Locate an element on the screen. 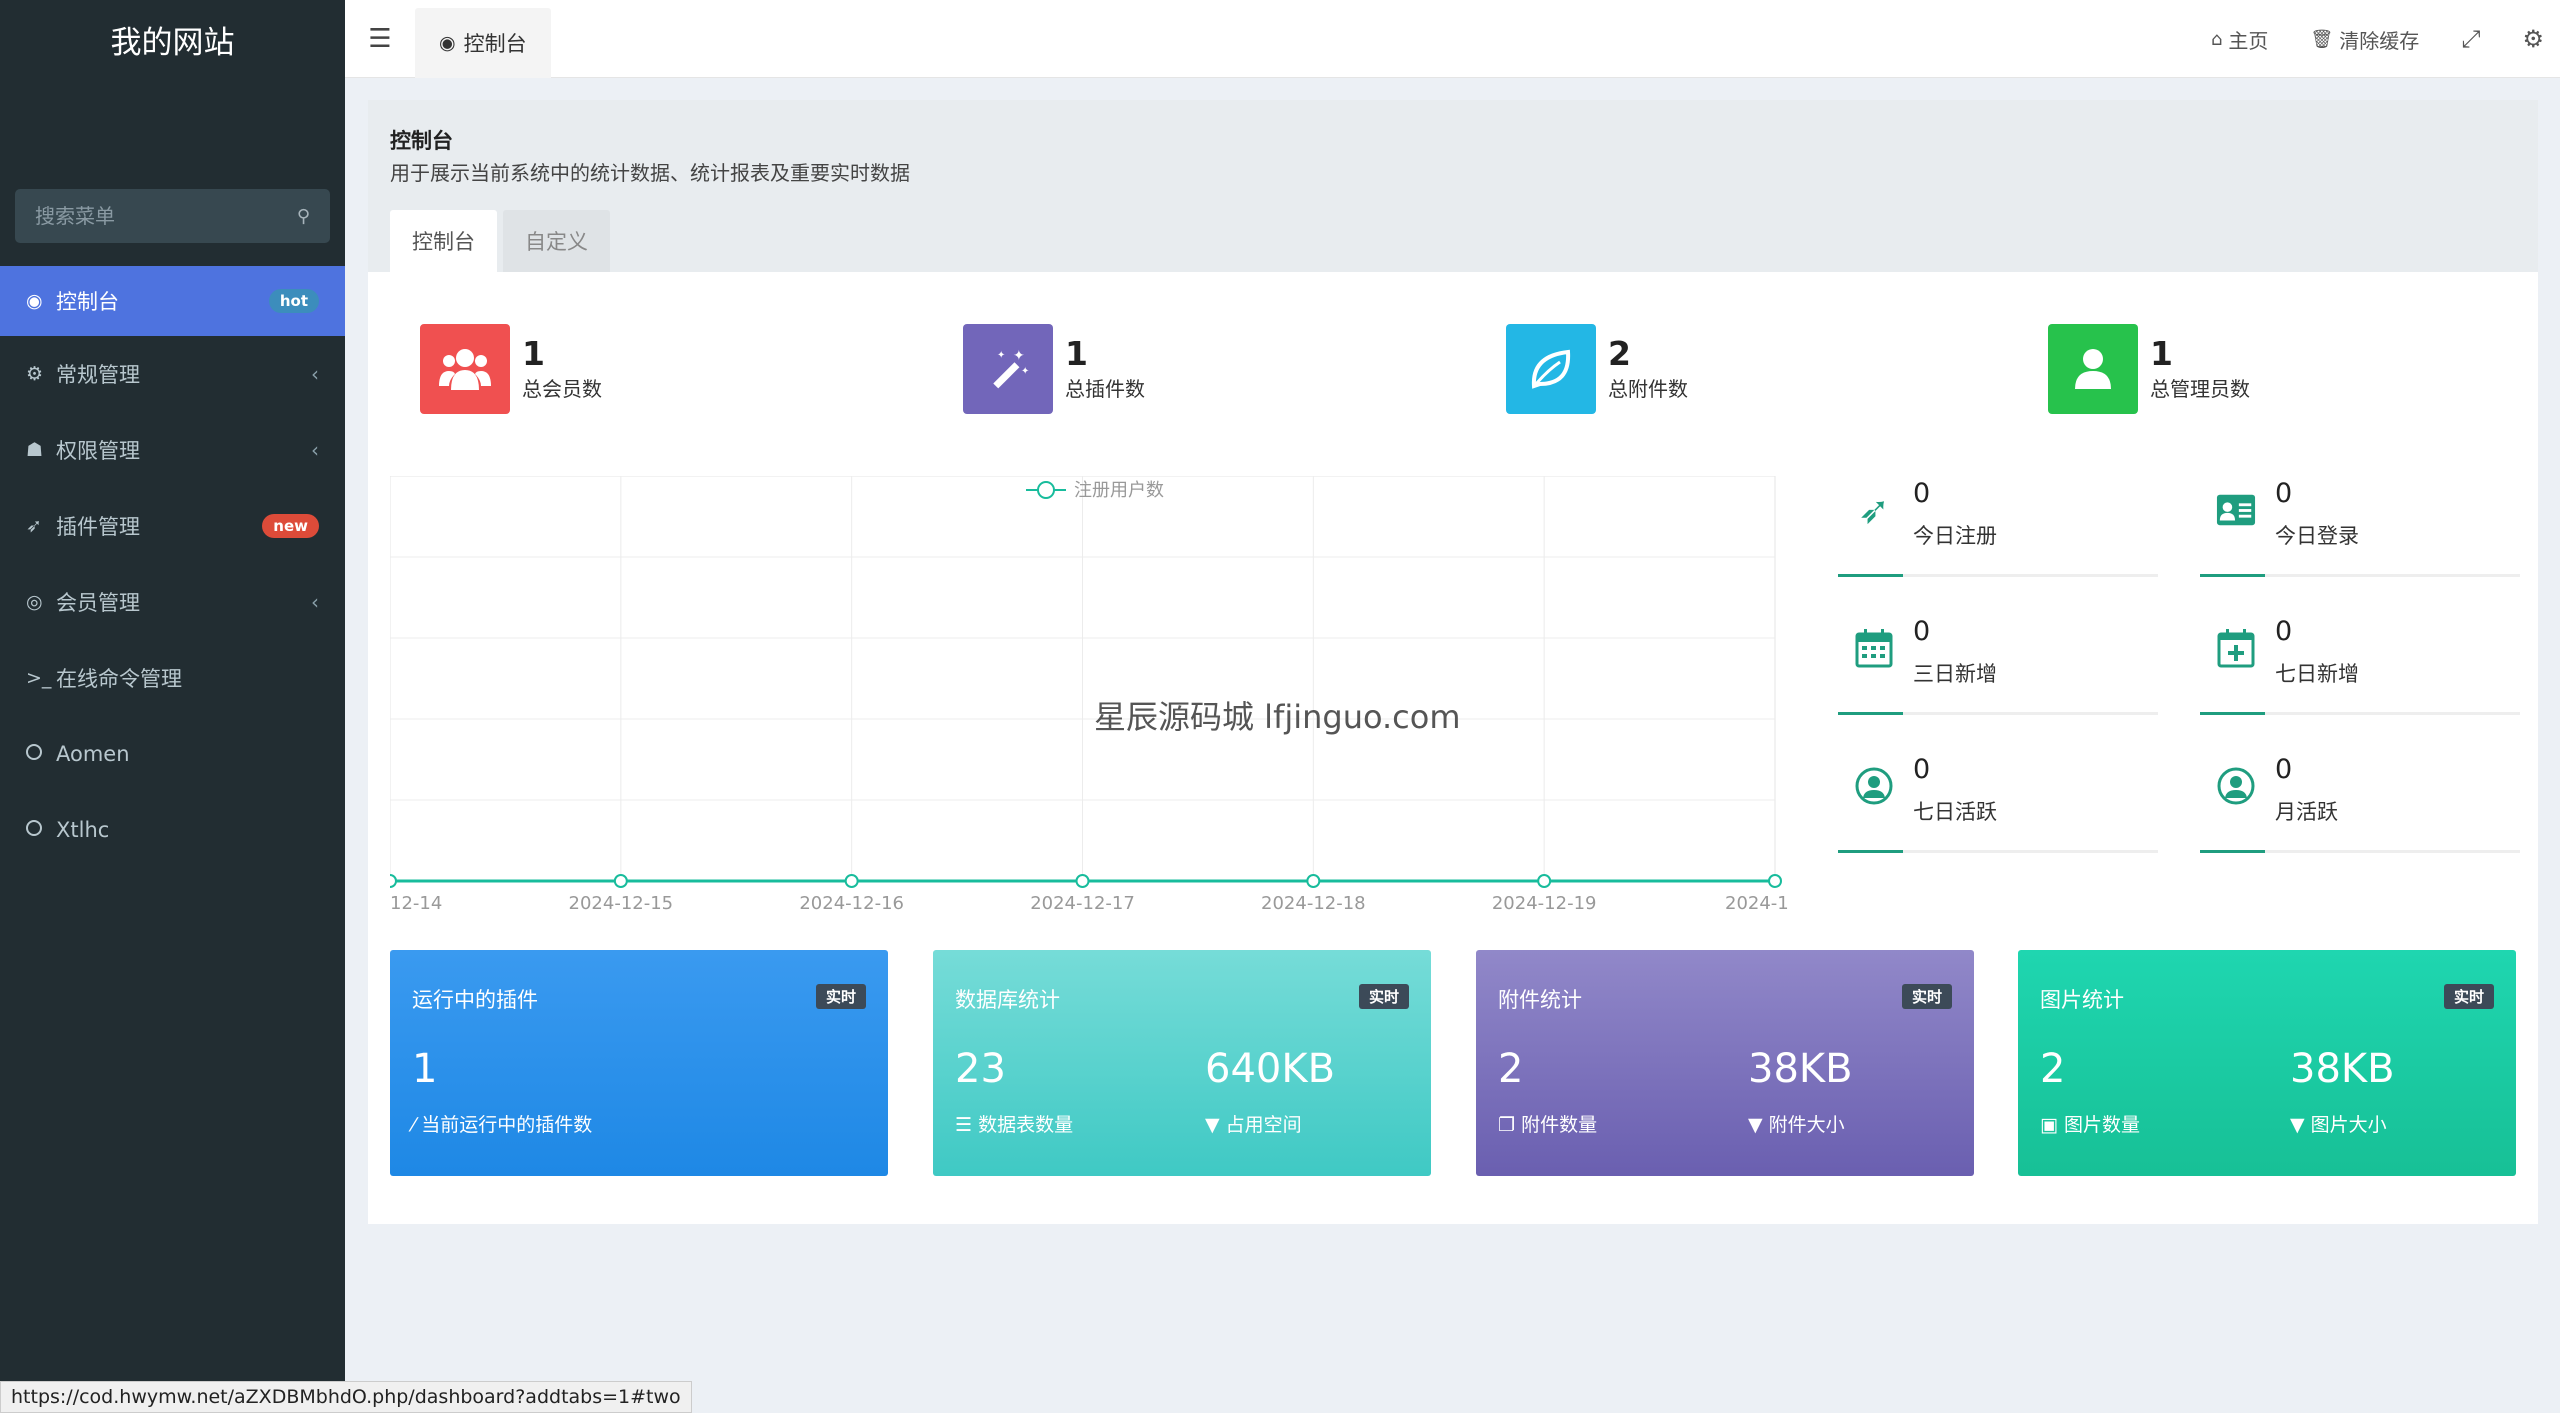 This screenshot has width=2560, height=1413. stat-total-attachments: 2 总附件数 is located at coordinates (1597, 369).